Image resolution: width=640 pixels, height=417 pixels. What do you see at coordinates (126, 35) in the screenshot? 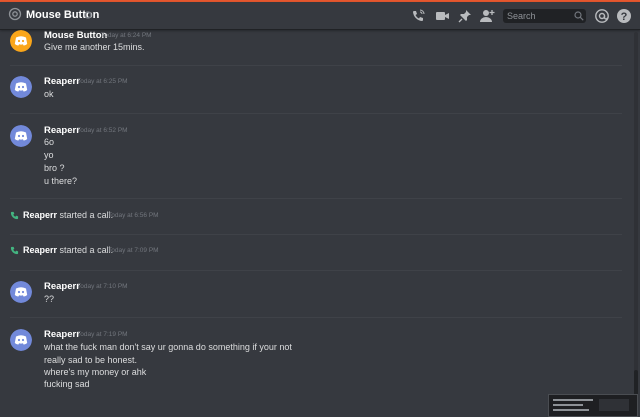
I see `message-timestamp: Today at 6:24 PM` at bounding box center [126, 35].